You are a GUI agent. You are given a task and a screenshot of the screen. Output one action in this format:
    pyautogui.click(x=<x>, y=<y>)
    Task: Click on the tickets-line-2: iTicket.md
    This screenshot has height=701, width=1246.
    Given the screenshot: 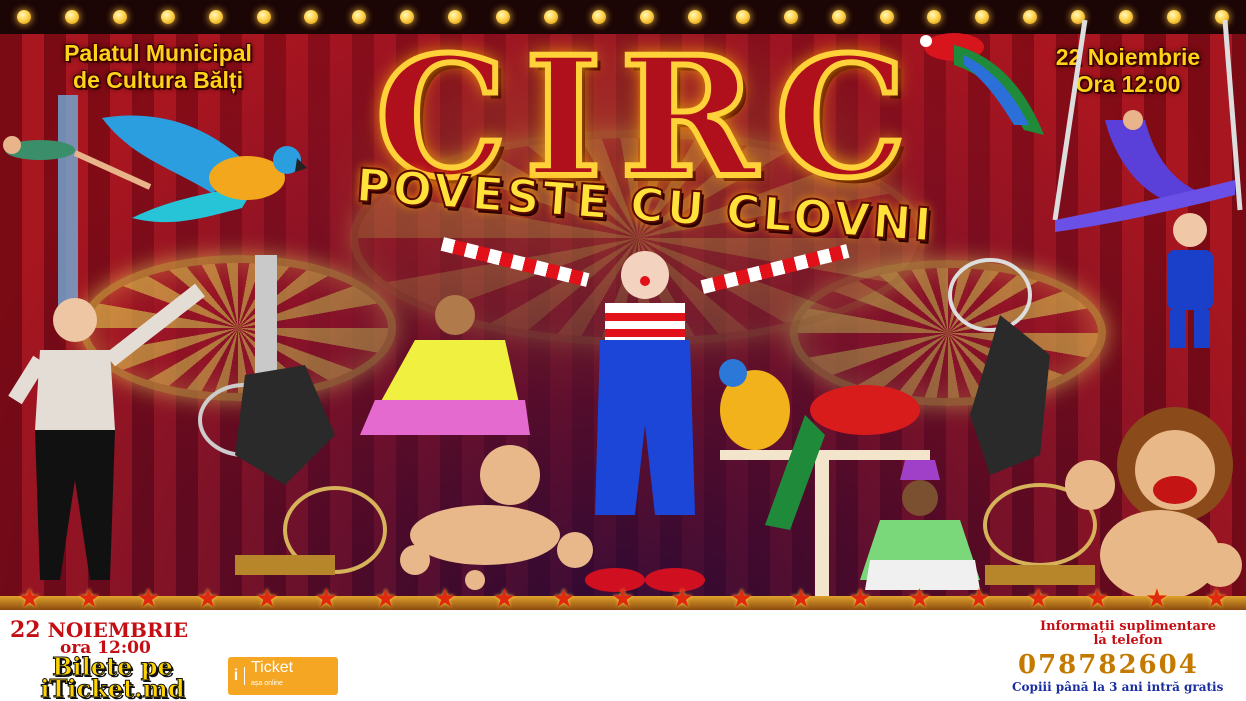 What is the action you would take?
    pyautogui.click(x=112, y=687)
    